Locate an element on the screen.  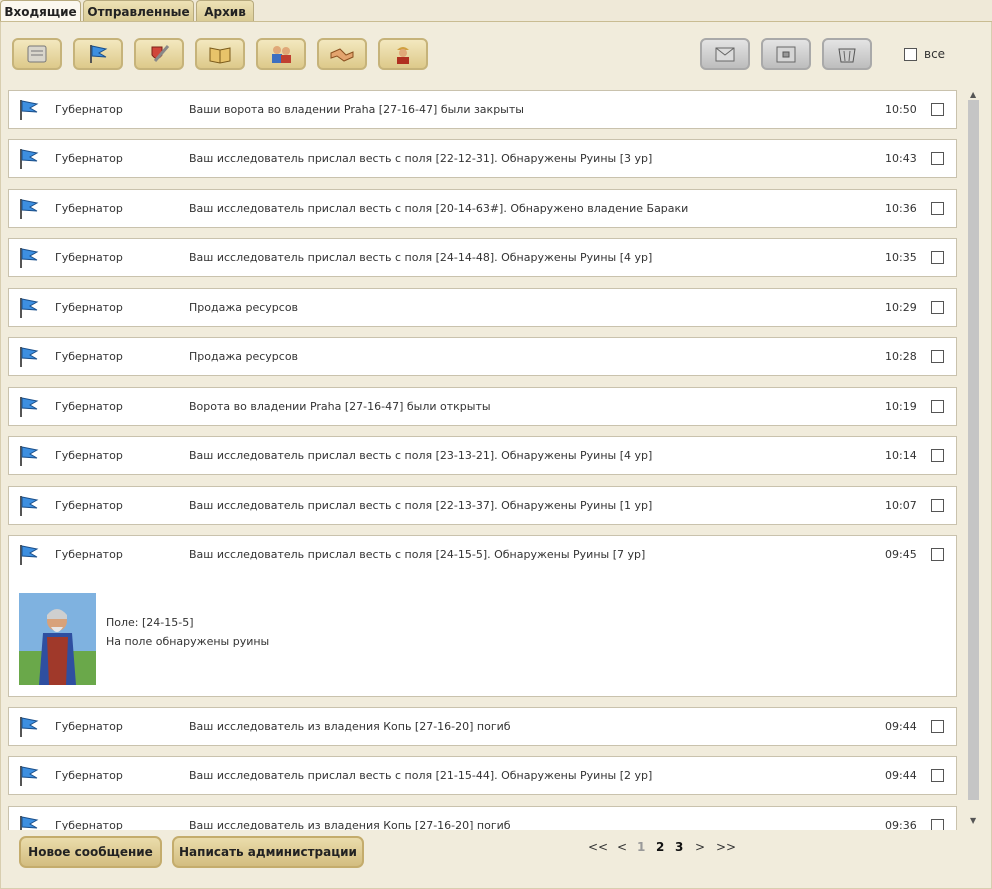
pager-page: 3 is located at coordinates (679, 847).